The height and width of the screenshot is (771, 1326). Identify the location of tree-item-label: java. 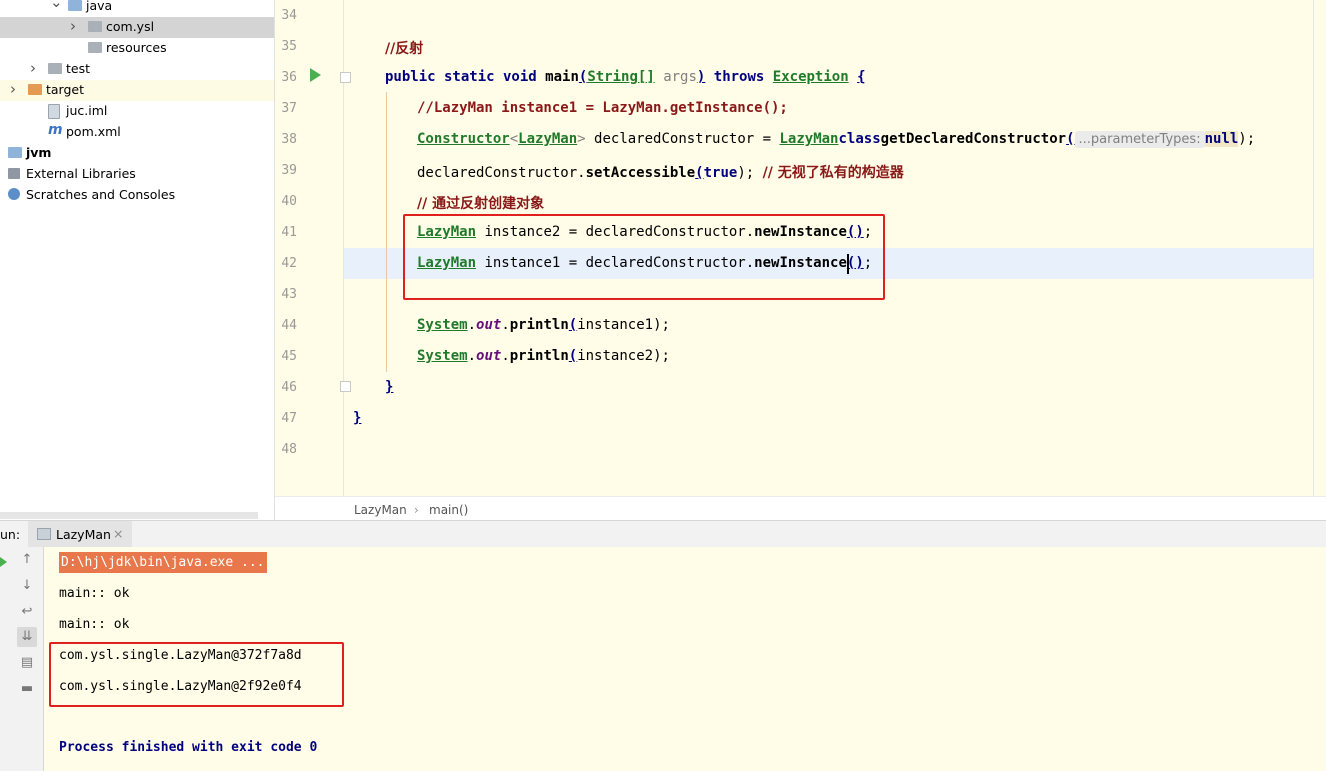
(99, 6).